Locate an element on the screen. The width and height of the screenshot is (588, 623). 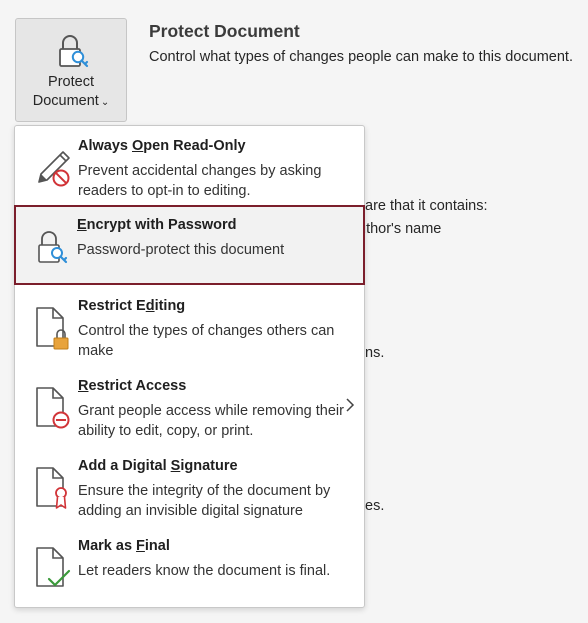
document-check-icon is located at coordinates (53, 567).